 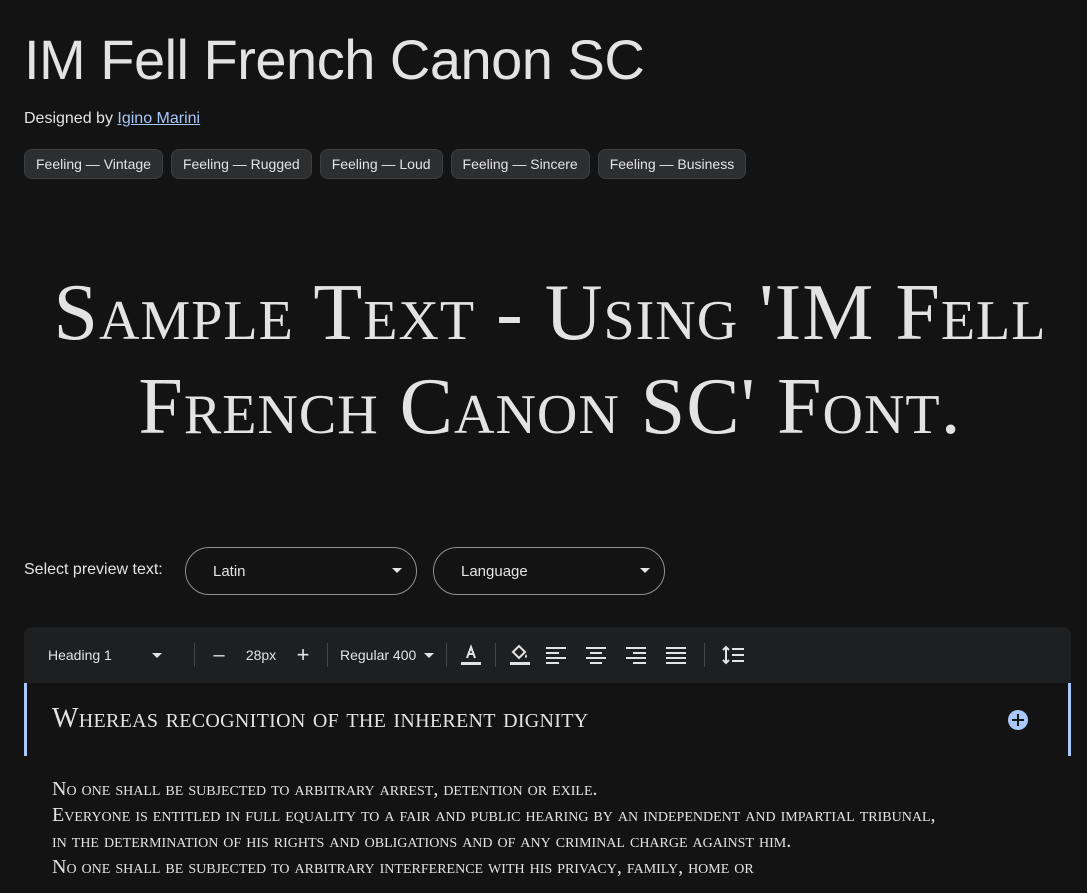 I want to click on tag-chip-loud: Feeling — Loud, so click(x=381, y=164).